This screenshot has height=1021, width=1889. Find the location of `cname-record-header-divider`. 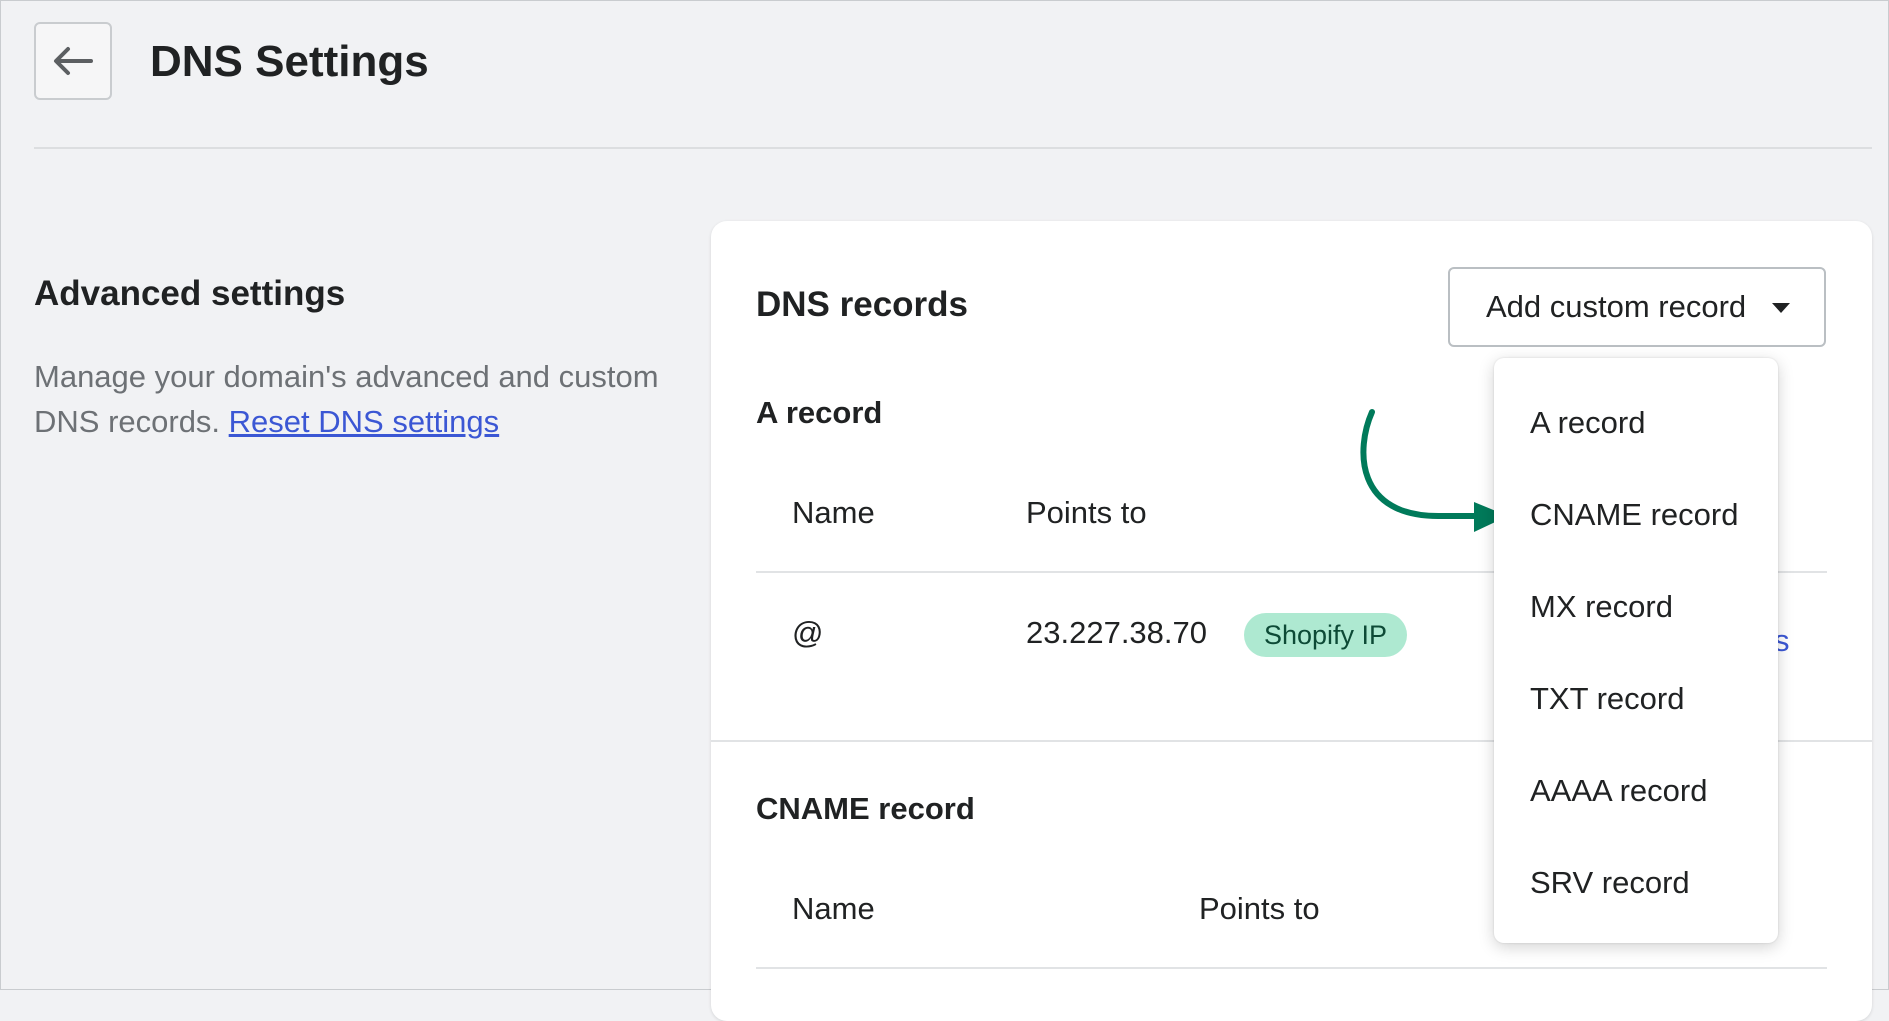

cname-record-header-divider is located at coordinates (1291, 968).